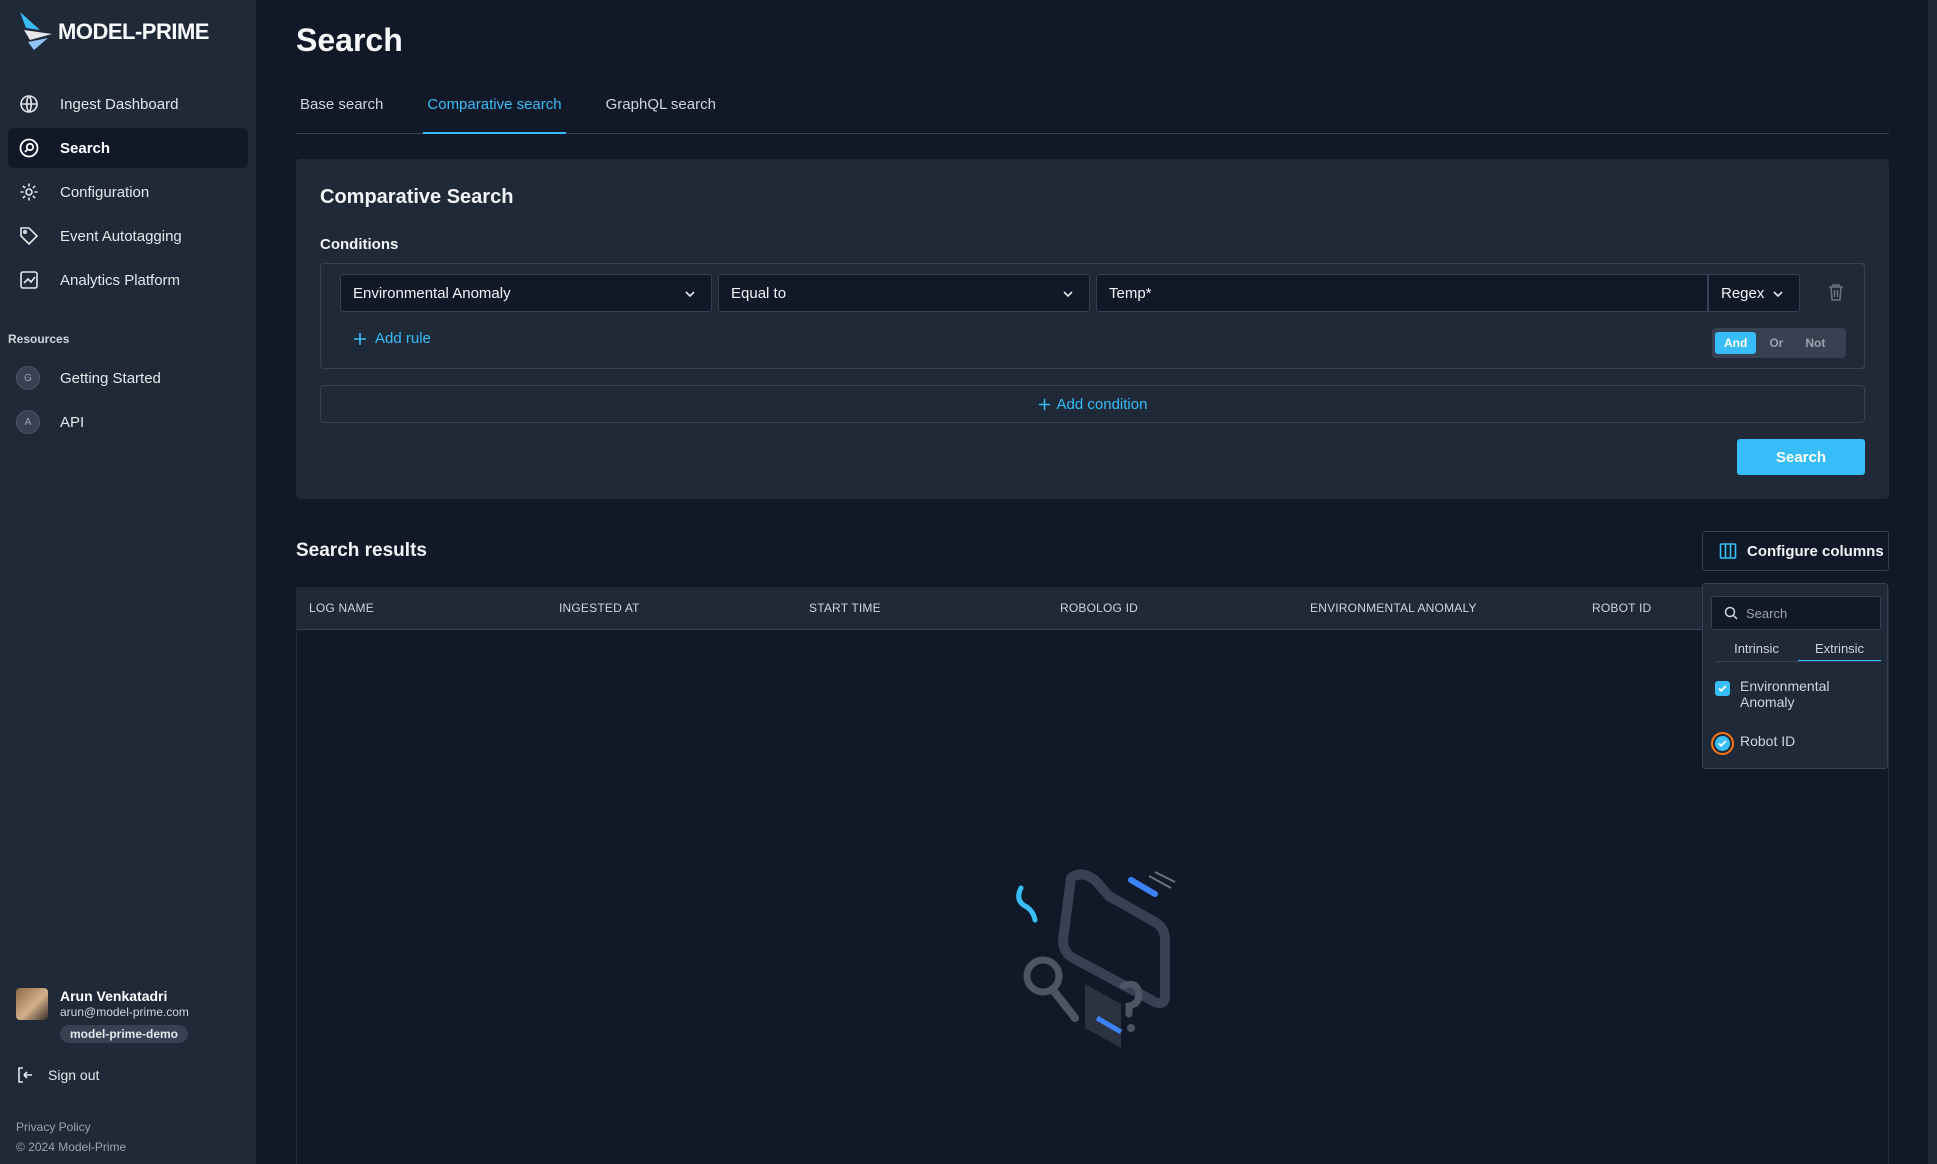 Image resolution: width=1937 pixels, height=1164 pixels. I want to click on match-mode-select: Regex, so click(1754, 293).